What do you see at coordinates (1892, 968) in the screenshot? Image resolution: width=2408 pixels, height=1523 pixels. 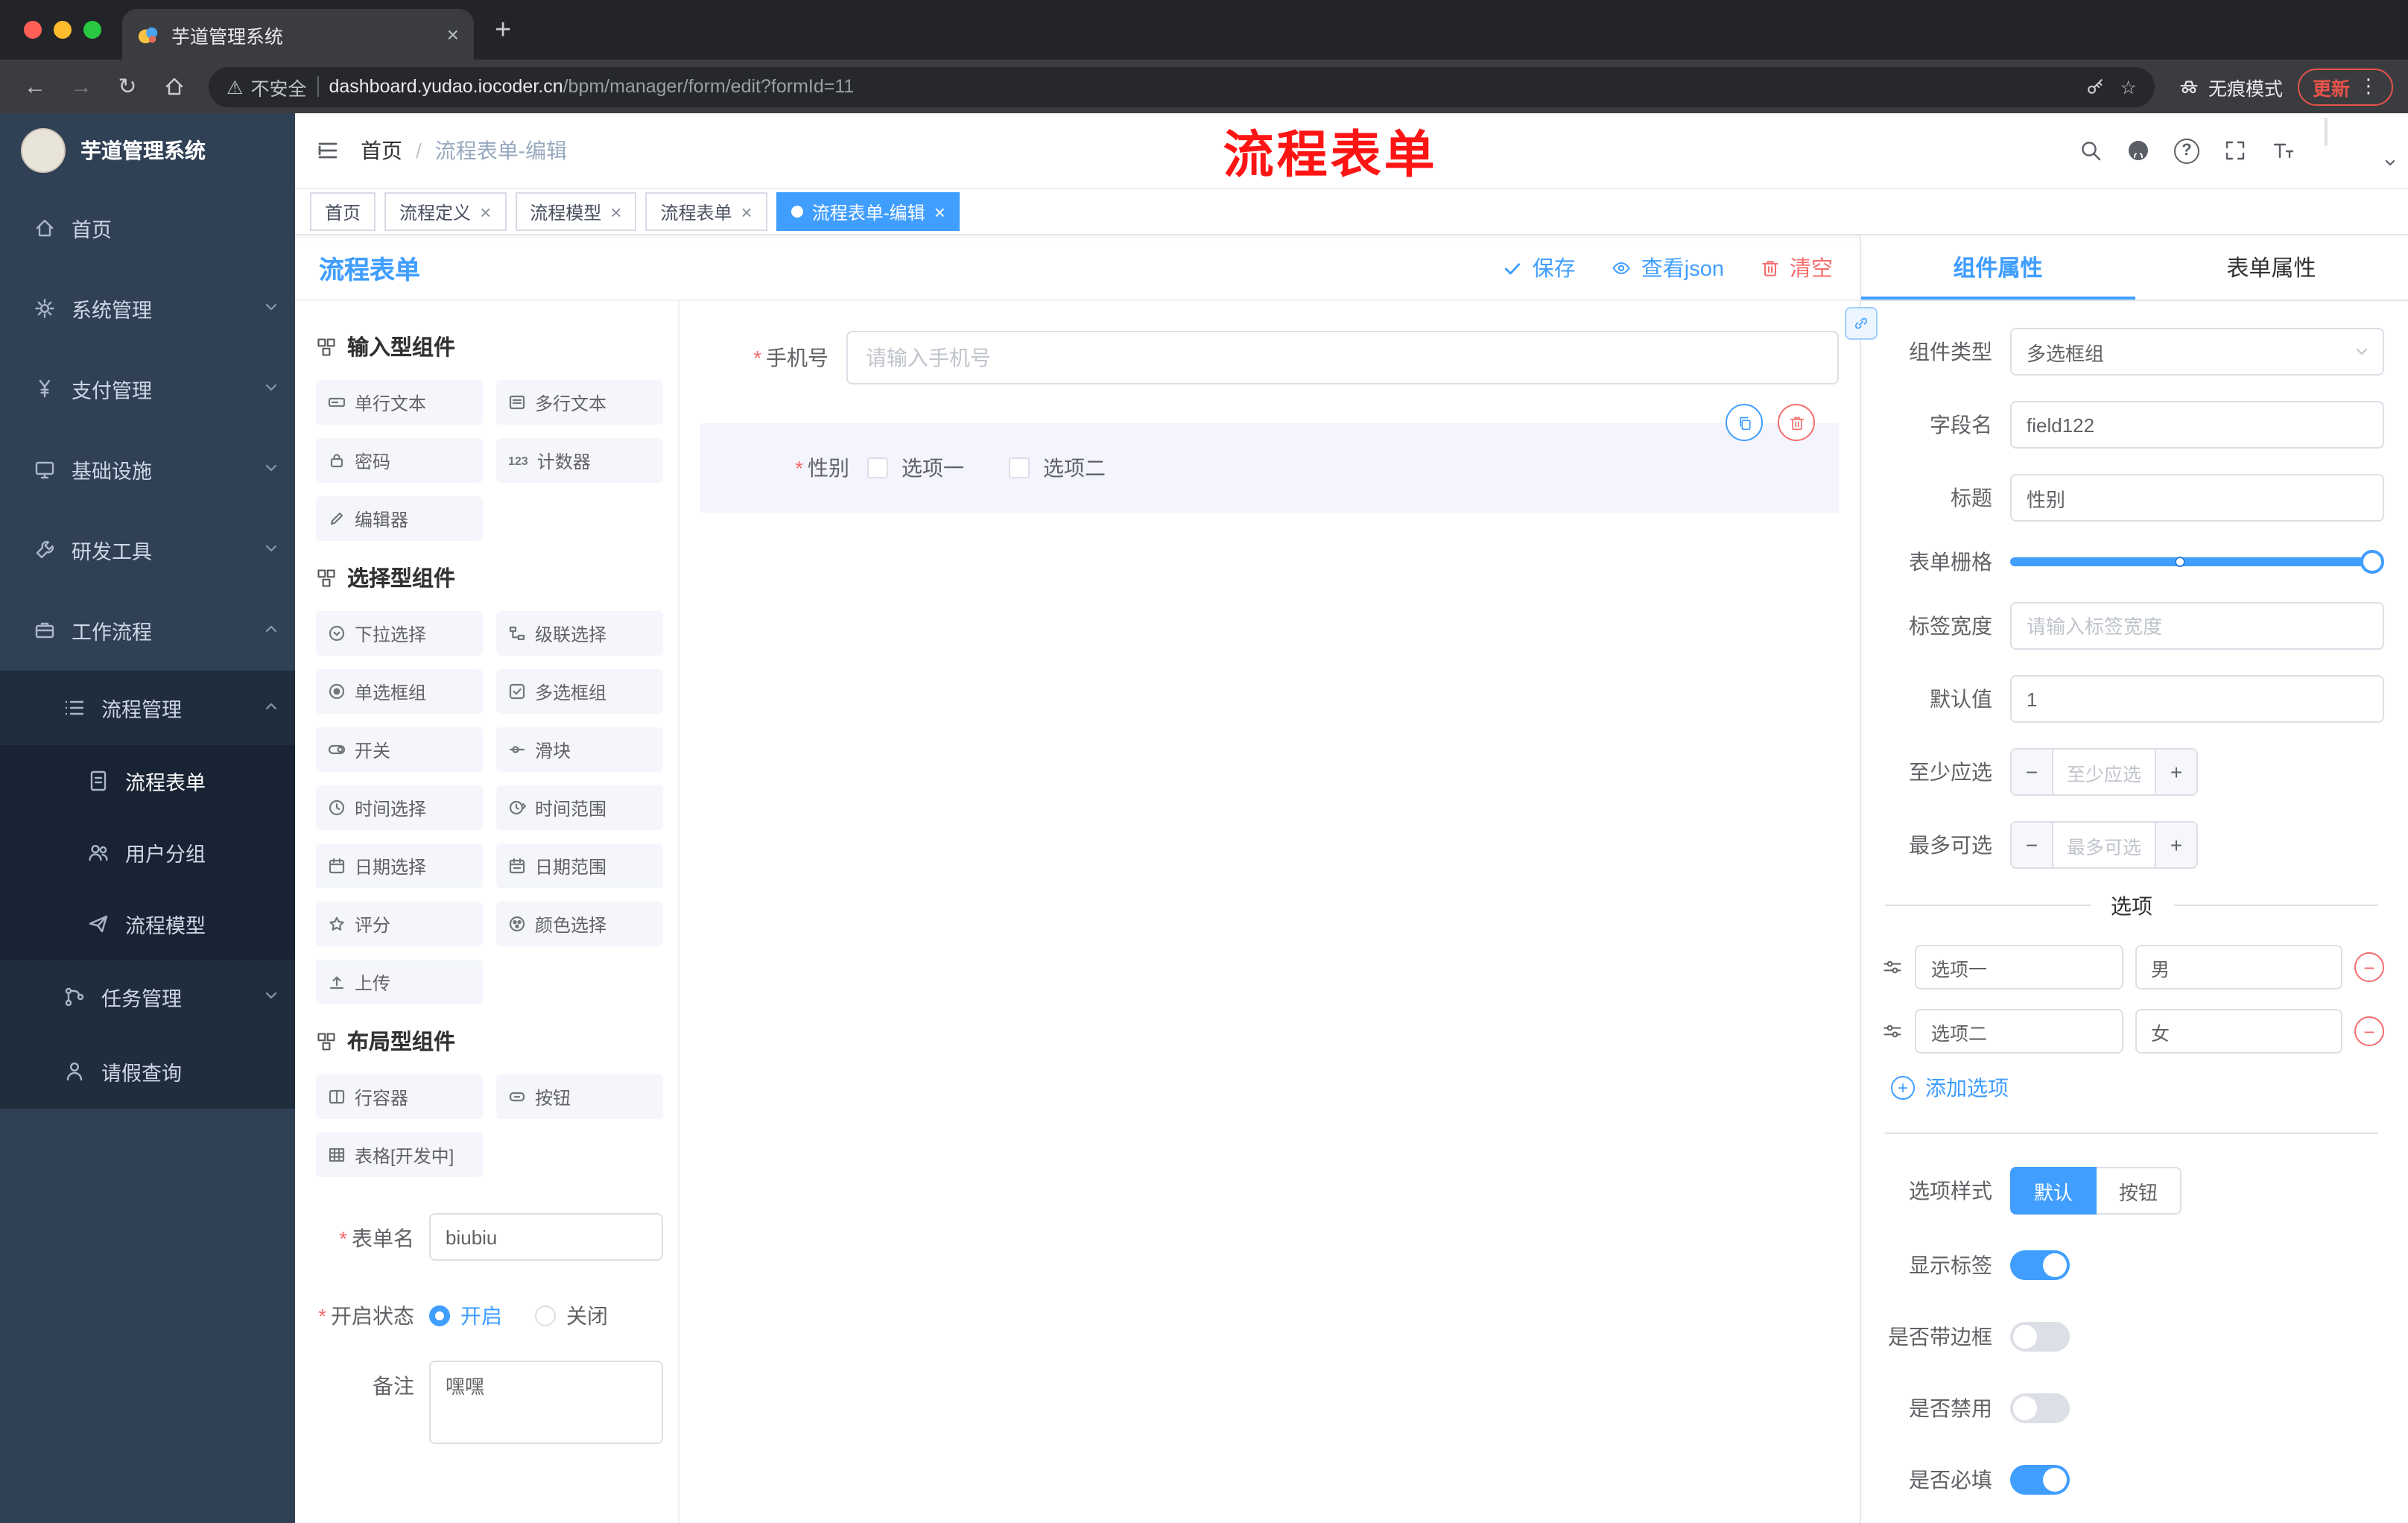 I see `drag-handle-icon` at bounding box center [1892, 968].